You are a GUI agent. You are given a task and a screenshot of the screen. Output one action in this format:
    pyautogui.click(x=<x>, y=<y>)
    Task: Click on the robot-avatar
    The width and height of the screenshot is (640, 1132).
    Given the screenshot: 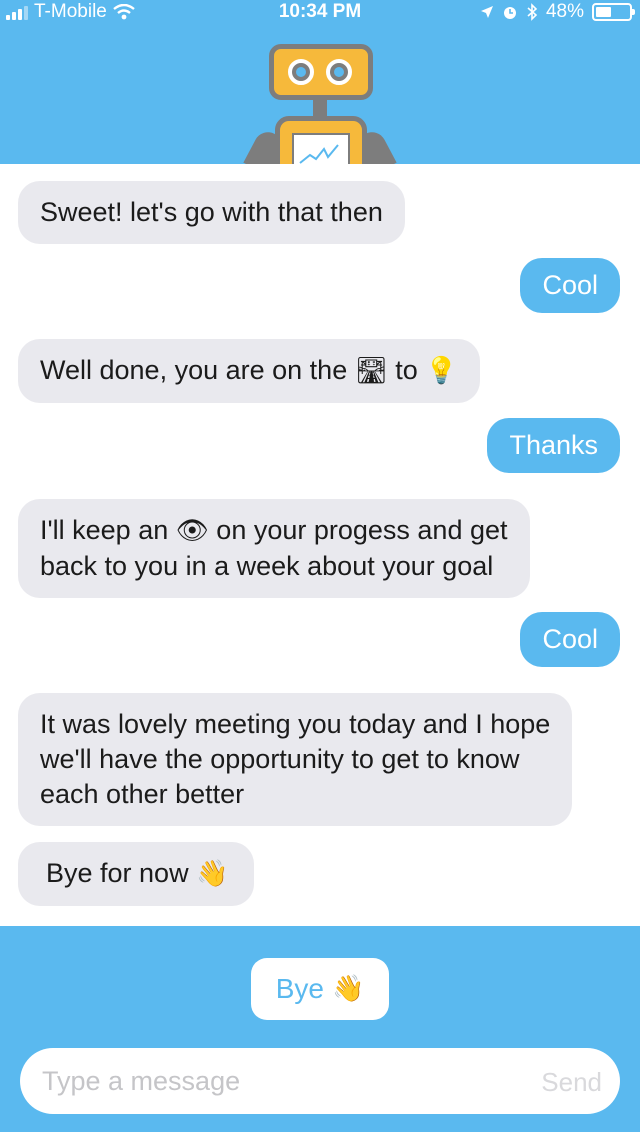 What is the action you would take?
    pyautogui.click(x=320, y=108)
    